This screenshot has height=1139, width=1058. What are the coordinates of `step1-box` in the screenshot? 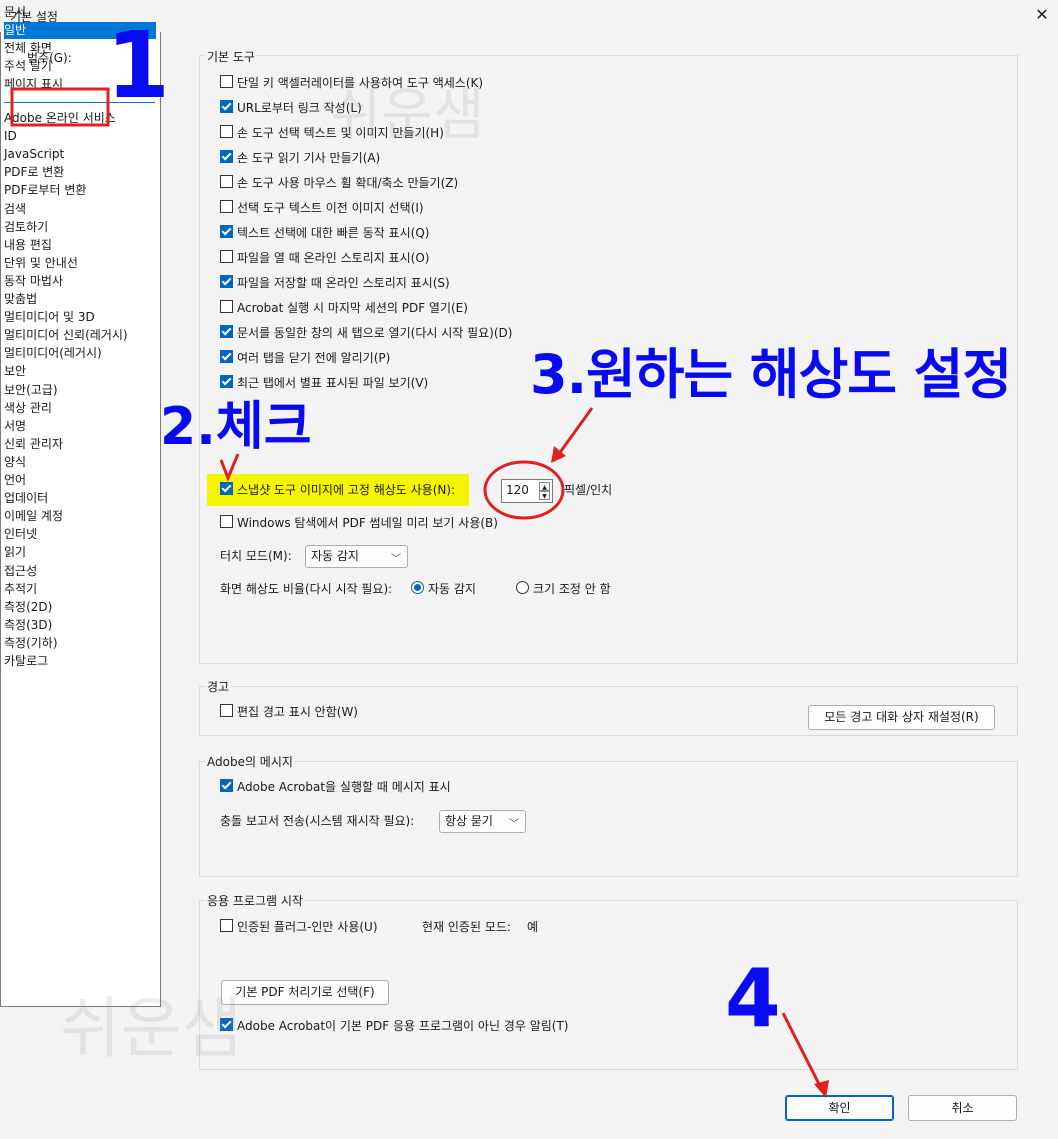 It's located at (60, 107).